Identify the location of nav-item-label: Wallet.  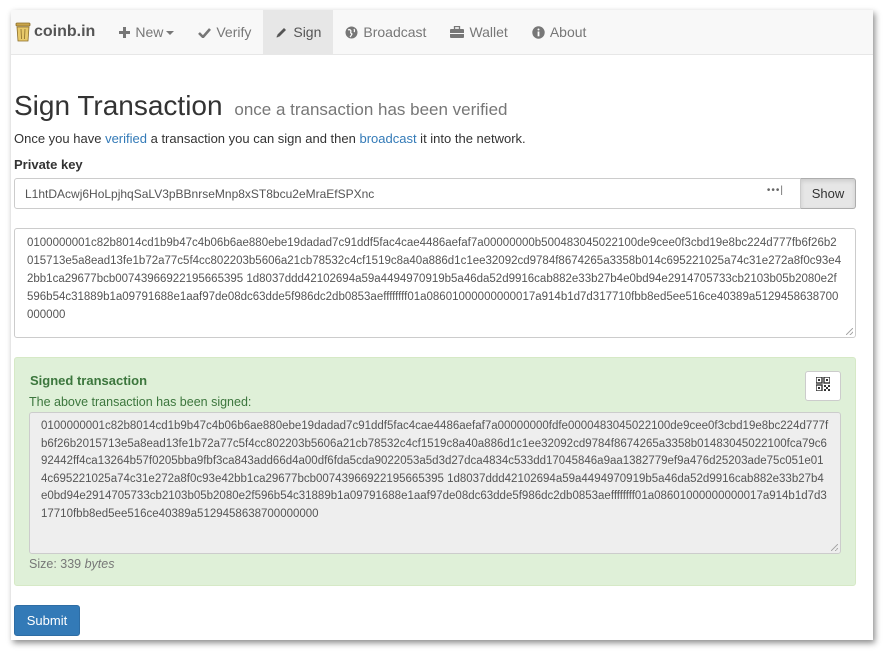
(488, 32).